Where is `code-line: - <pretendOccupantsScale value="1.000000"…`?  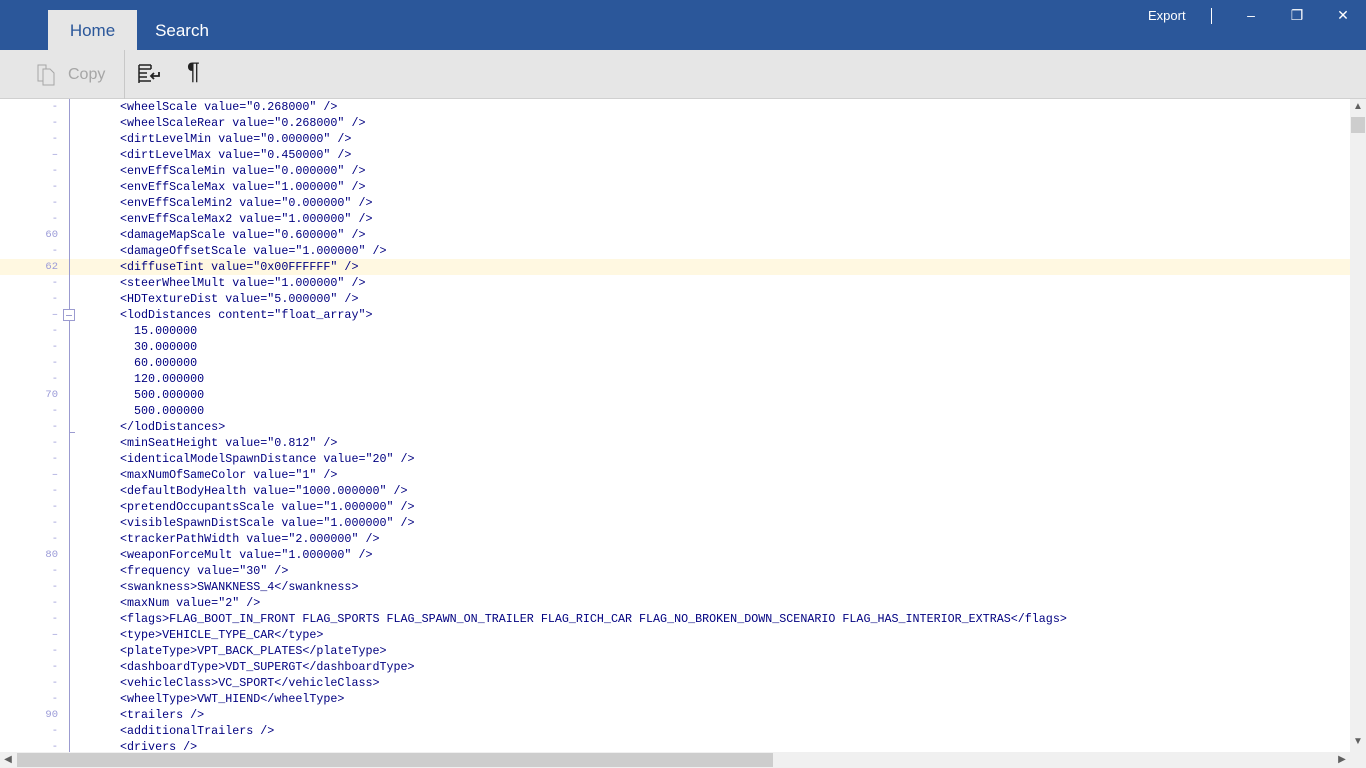 code-line: - <pretendOccupantsScale value="1.000000"… is located at coordinates (675, 507).